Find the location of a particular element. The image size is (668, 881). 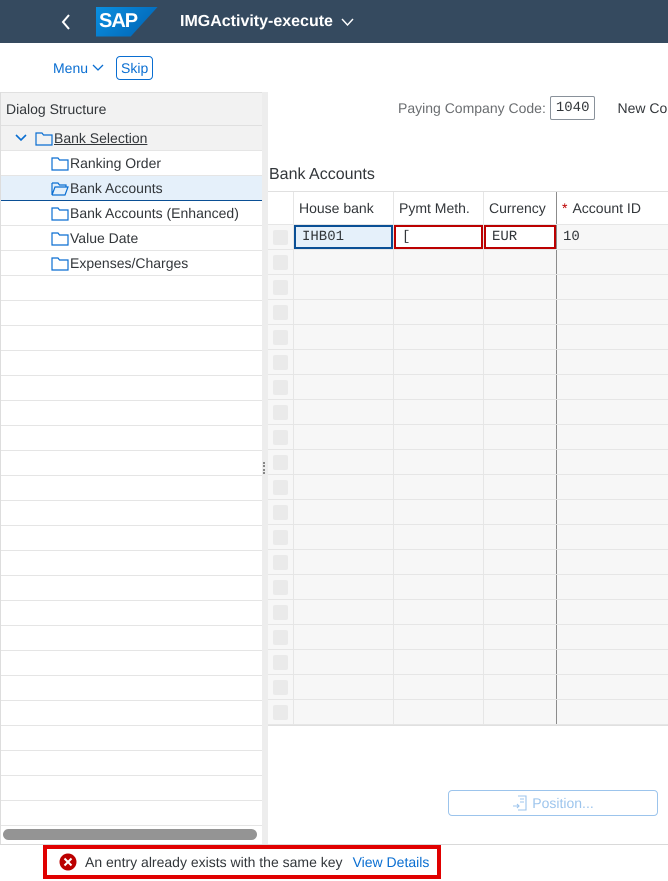

column-header: Pymt Meth. is located at coordinates (439, 208).